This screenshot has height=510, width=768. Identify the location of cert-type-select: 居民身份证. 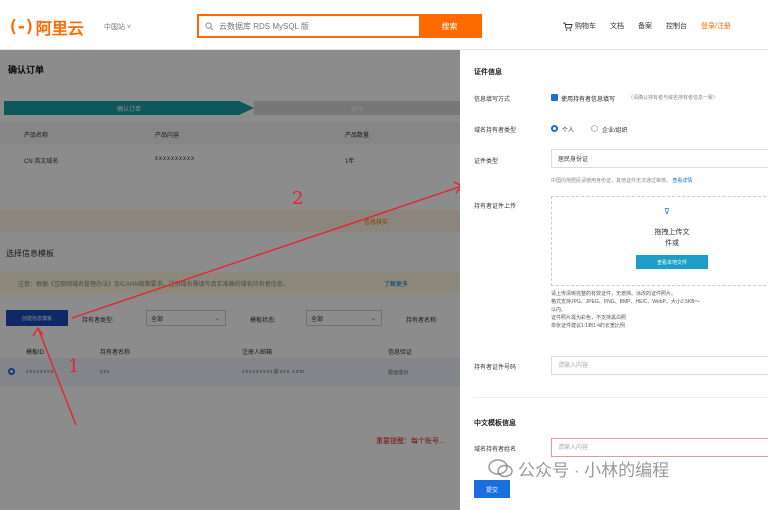
(659, 158).